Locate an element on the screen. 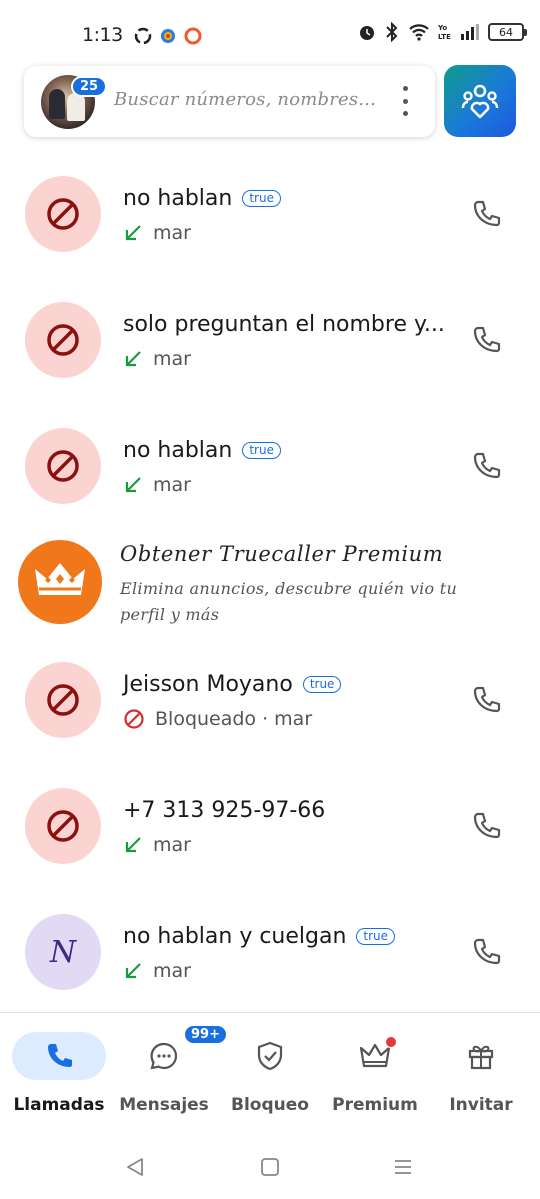  tab-bloqueo: Bloqueo is located at coordinates (270, 1068).